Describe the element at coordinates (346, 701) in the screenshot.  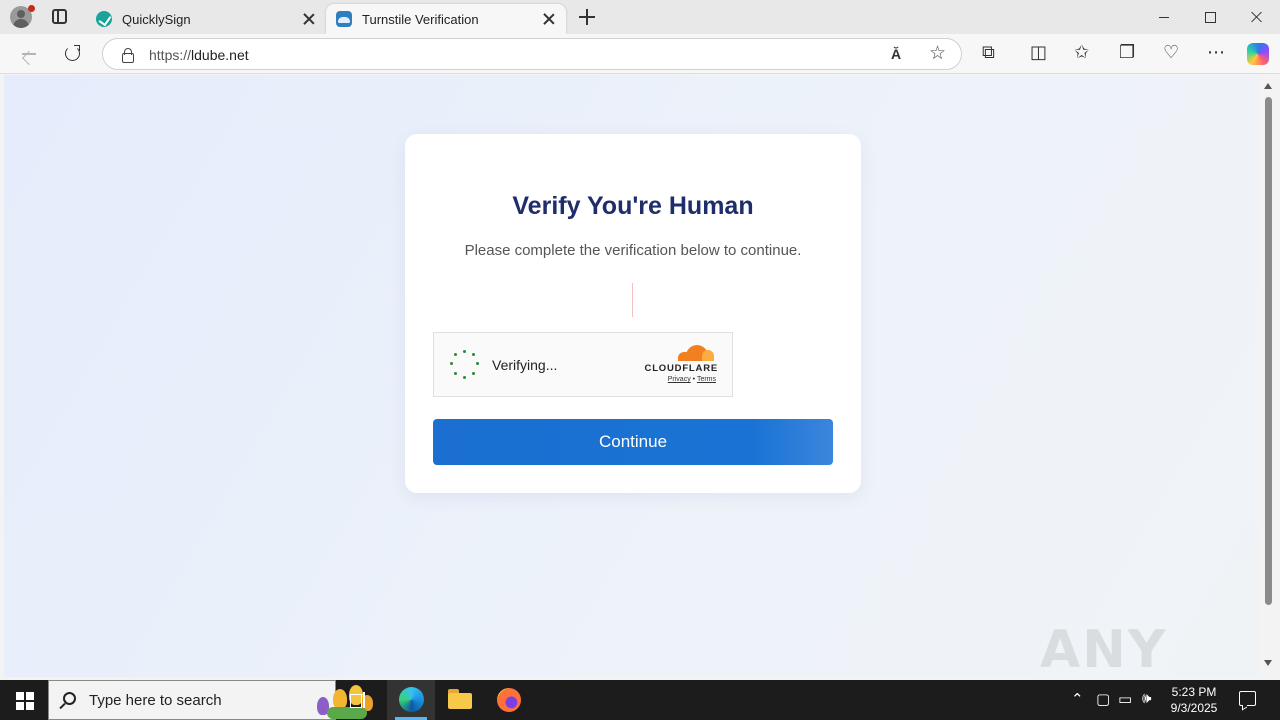
I see `tulips-search-highlight-icon` at that location.